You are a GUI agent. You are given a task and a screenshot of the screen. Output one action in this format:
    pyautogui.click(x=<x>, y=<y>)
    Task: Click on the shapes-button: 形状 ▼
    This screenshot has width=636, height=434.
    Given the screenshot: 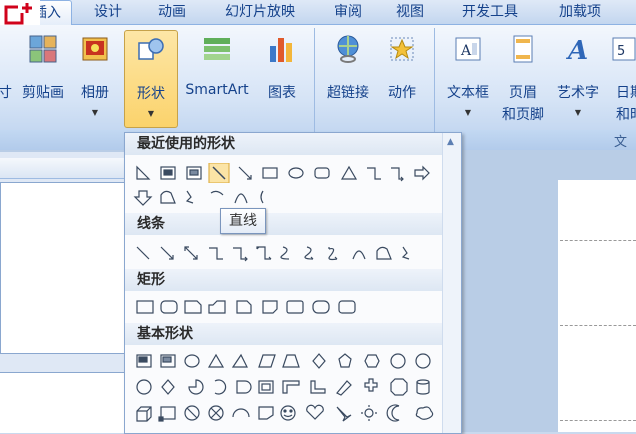 What is the action you would take?
    pyautogui.click(x=151, y=79)
    